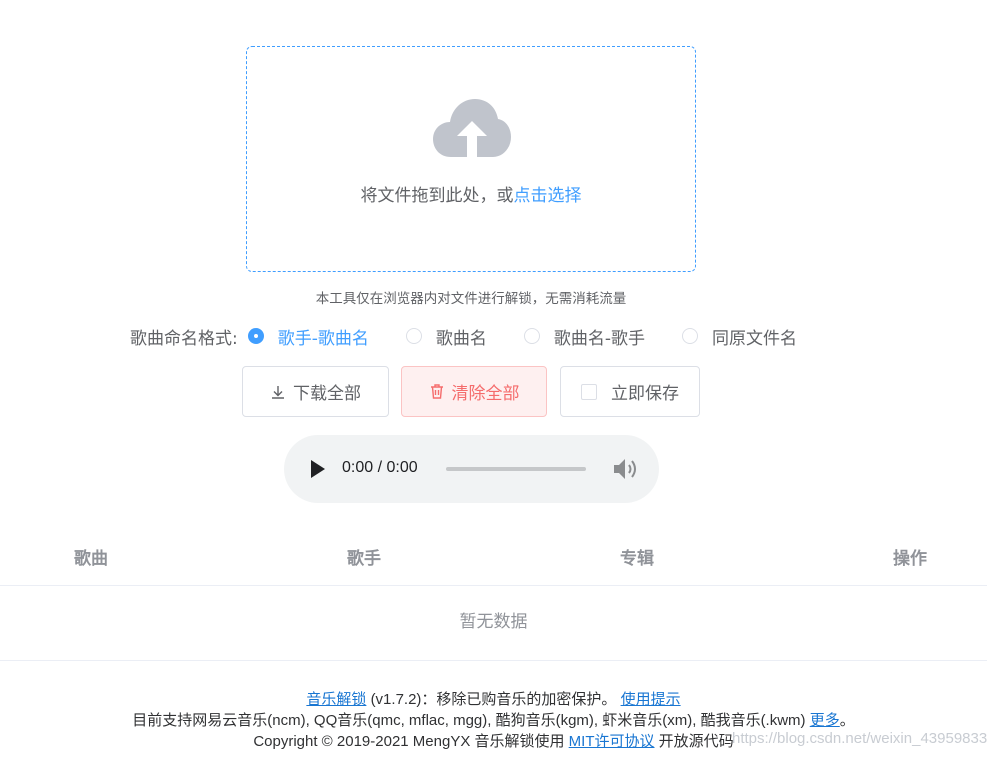 The image size is (987, 757). I want to click on upload-tip: 本工具仅在浏览器内对文件进行解锁，无需消耗流量, so click(471, 299).